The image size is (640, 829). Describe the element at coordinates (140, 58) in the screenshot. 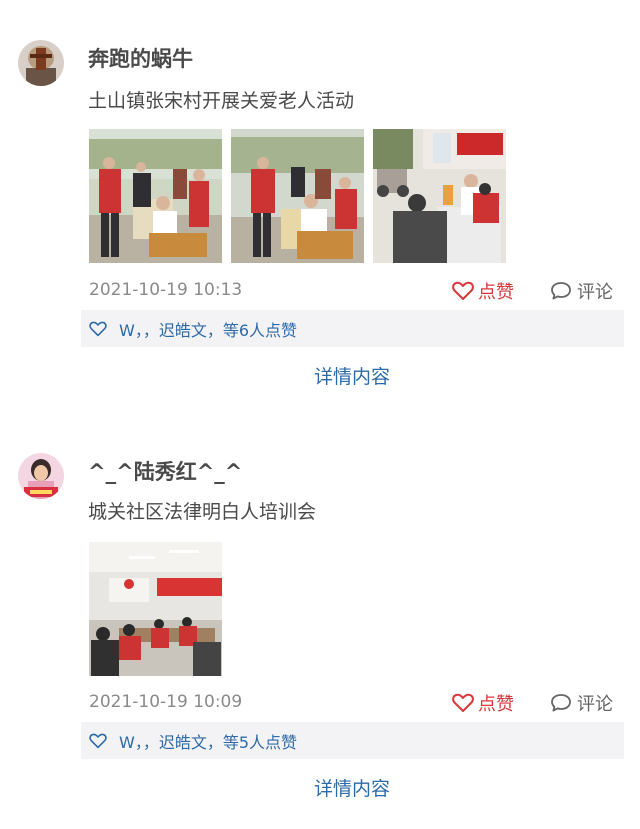

I see `username: 奔跑的蜗牛` at that location.